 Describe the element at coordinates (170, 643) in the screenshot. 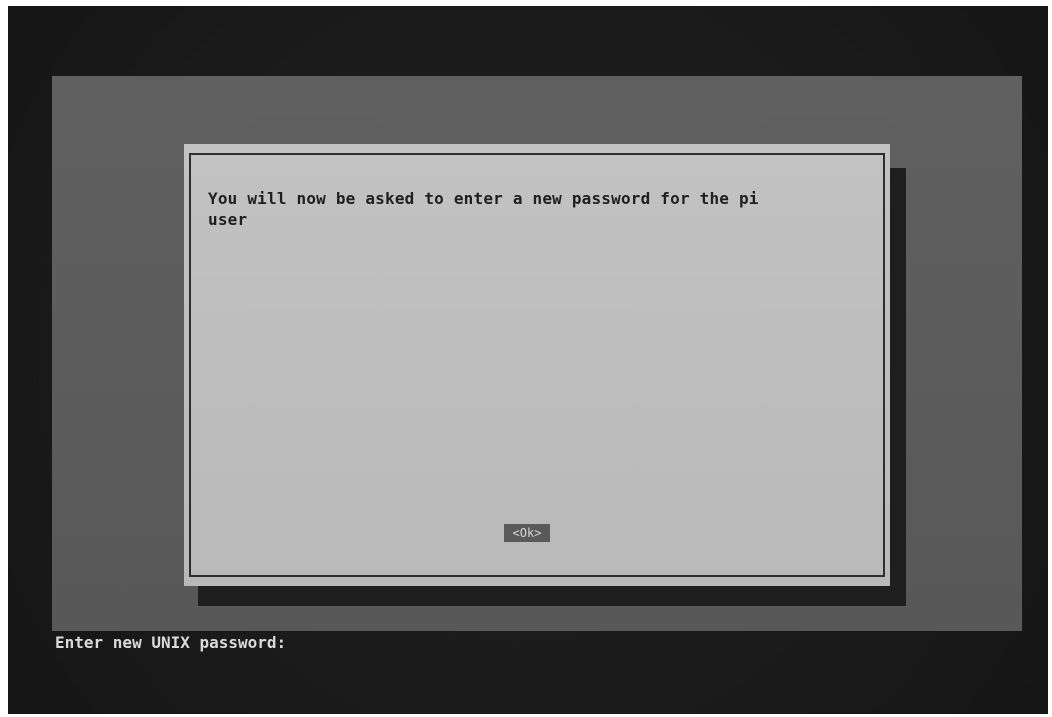

I see `password-prompt: Enter new UNIX password:` at that location.